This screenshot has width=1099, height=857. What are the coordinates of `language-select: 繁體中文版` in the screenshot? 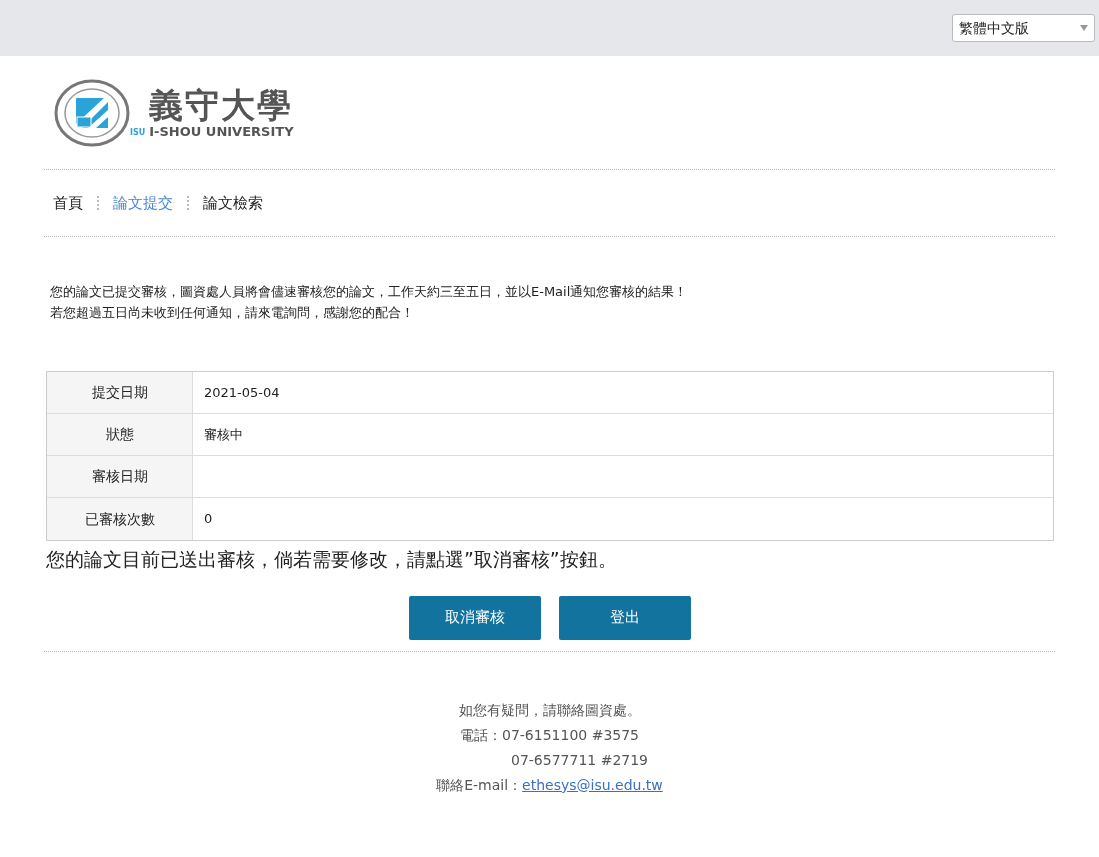 It's located at (1023, 28).